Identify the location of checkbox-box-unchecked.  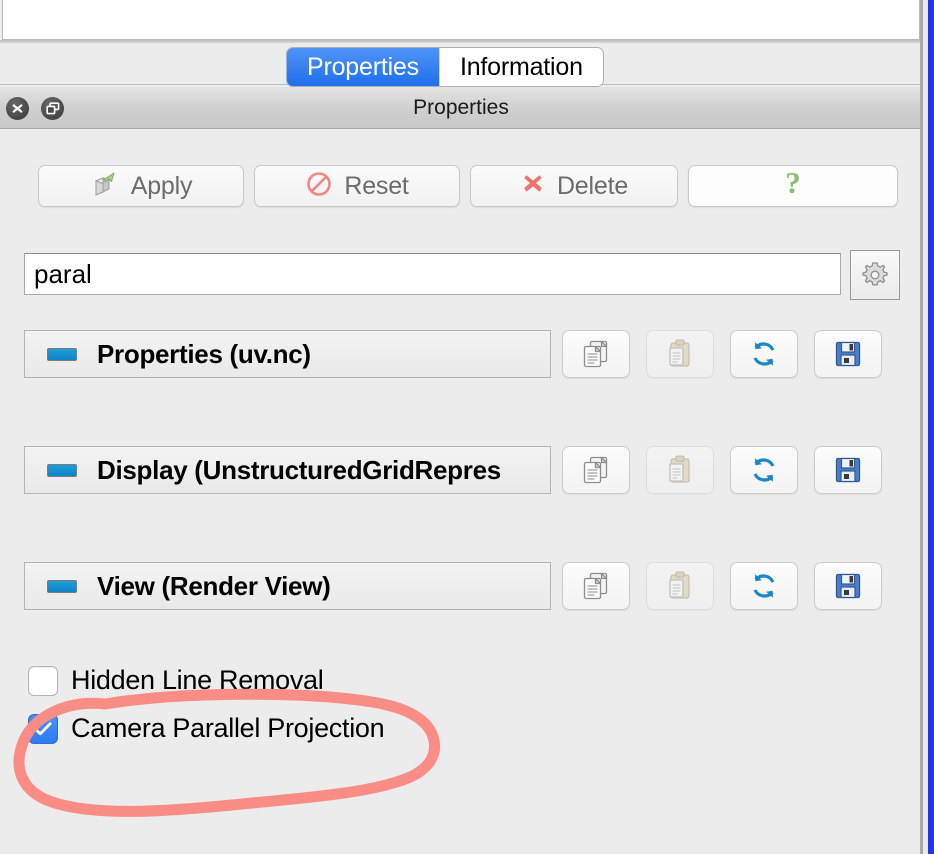
(43, 680).